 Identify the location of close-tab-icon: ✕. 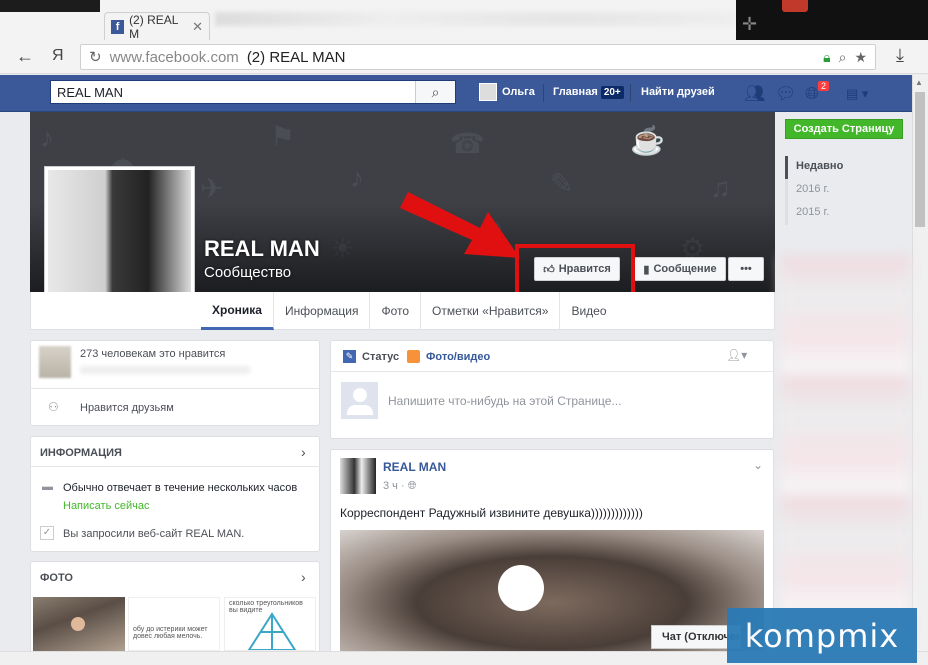
(197, 27).